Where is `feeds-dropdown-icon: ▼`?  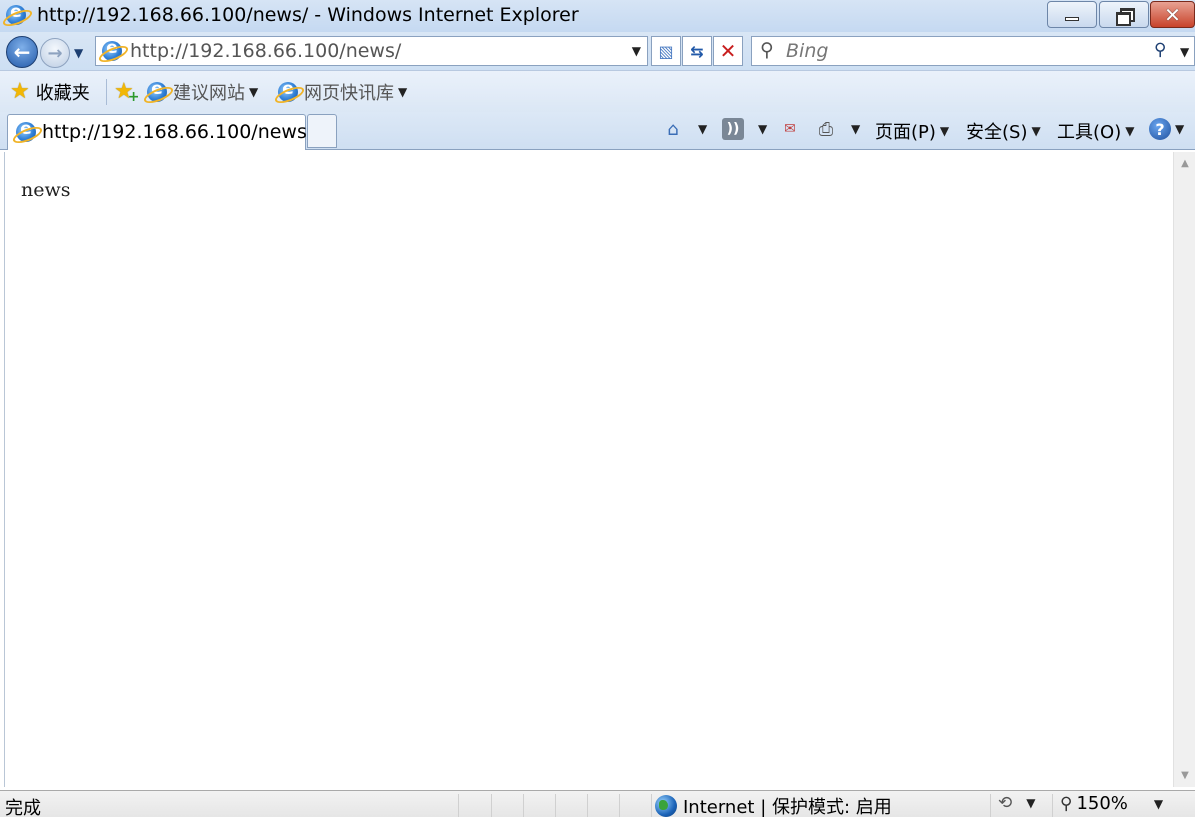 feeds-dropdown-icon: ▼ is located at coordinates (762, 129).